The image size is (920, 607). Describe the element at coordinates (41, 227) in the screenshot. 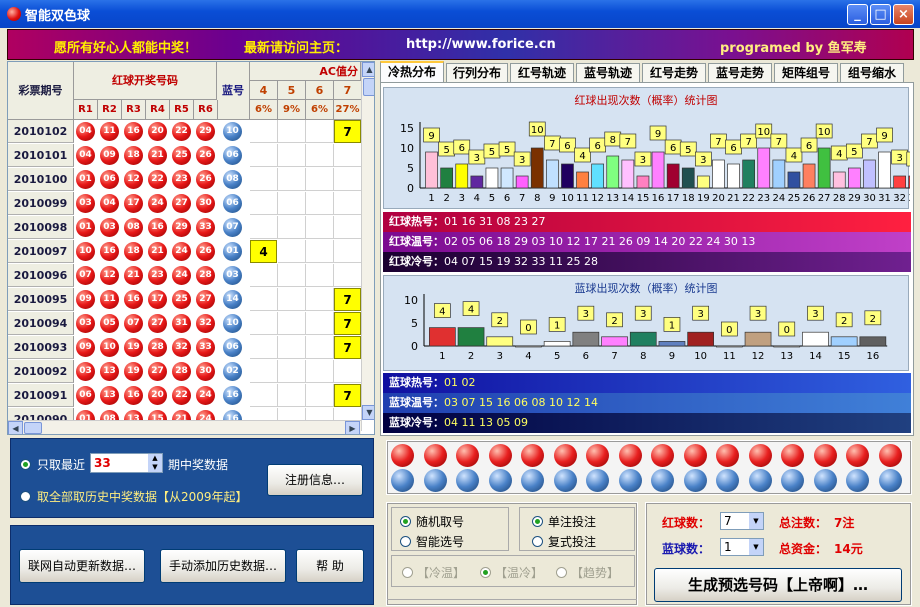

I see `period-cell: 2010098` at that location.